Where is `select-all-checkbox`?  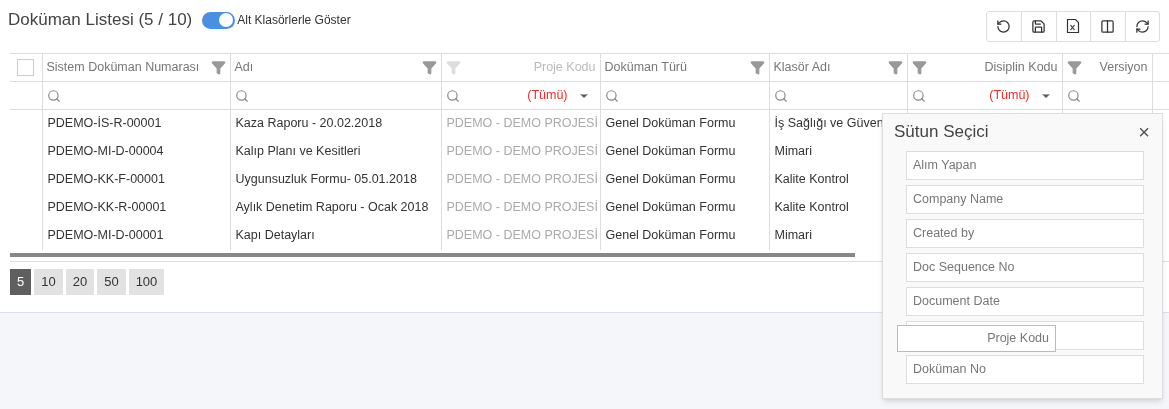
select-all-checkbox is located at coordinates (26, 67).